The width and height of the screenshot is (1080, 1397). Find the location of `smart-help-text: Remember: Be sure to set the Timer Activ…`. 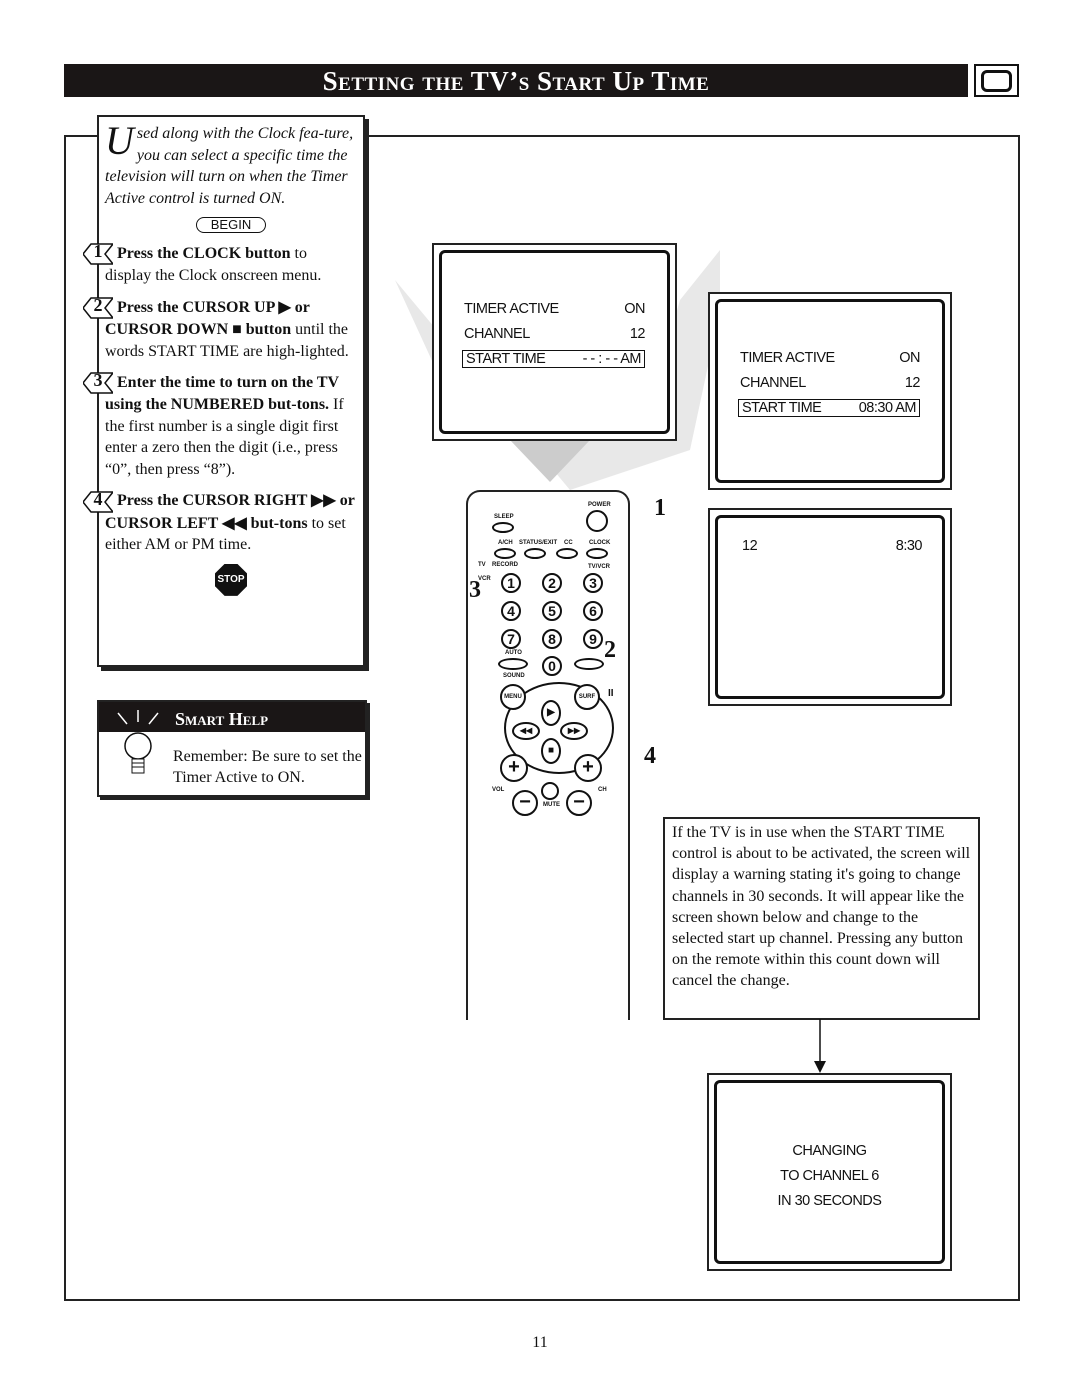

smart-help-text: Remember: Be sure to set the Timer Activ… is located at coordinates (267, 767).